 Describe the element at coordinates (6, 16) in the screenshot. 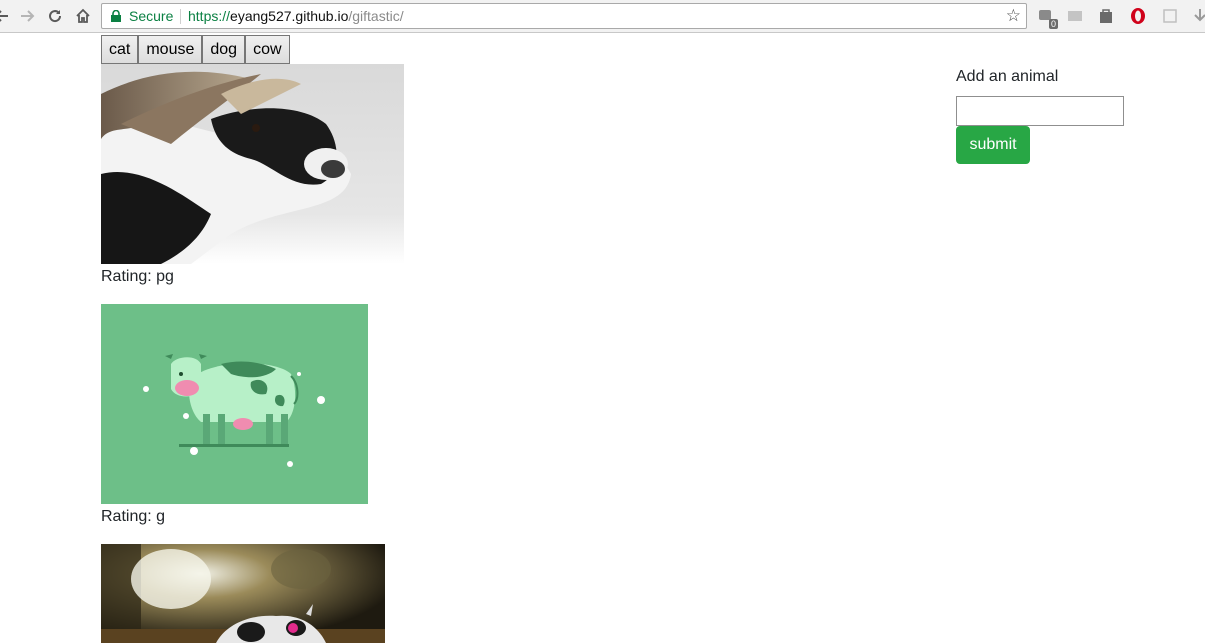

I see `back-icon` at that location.